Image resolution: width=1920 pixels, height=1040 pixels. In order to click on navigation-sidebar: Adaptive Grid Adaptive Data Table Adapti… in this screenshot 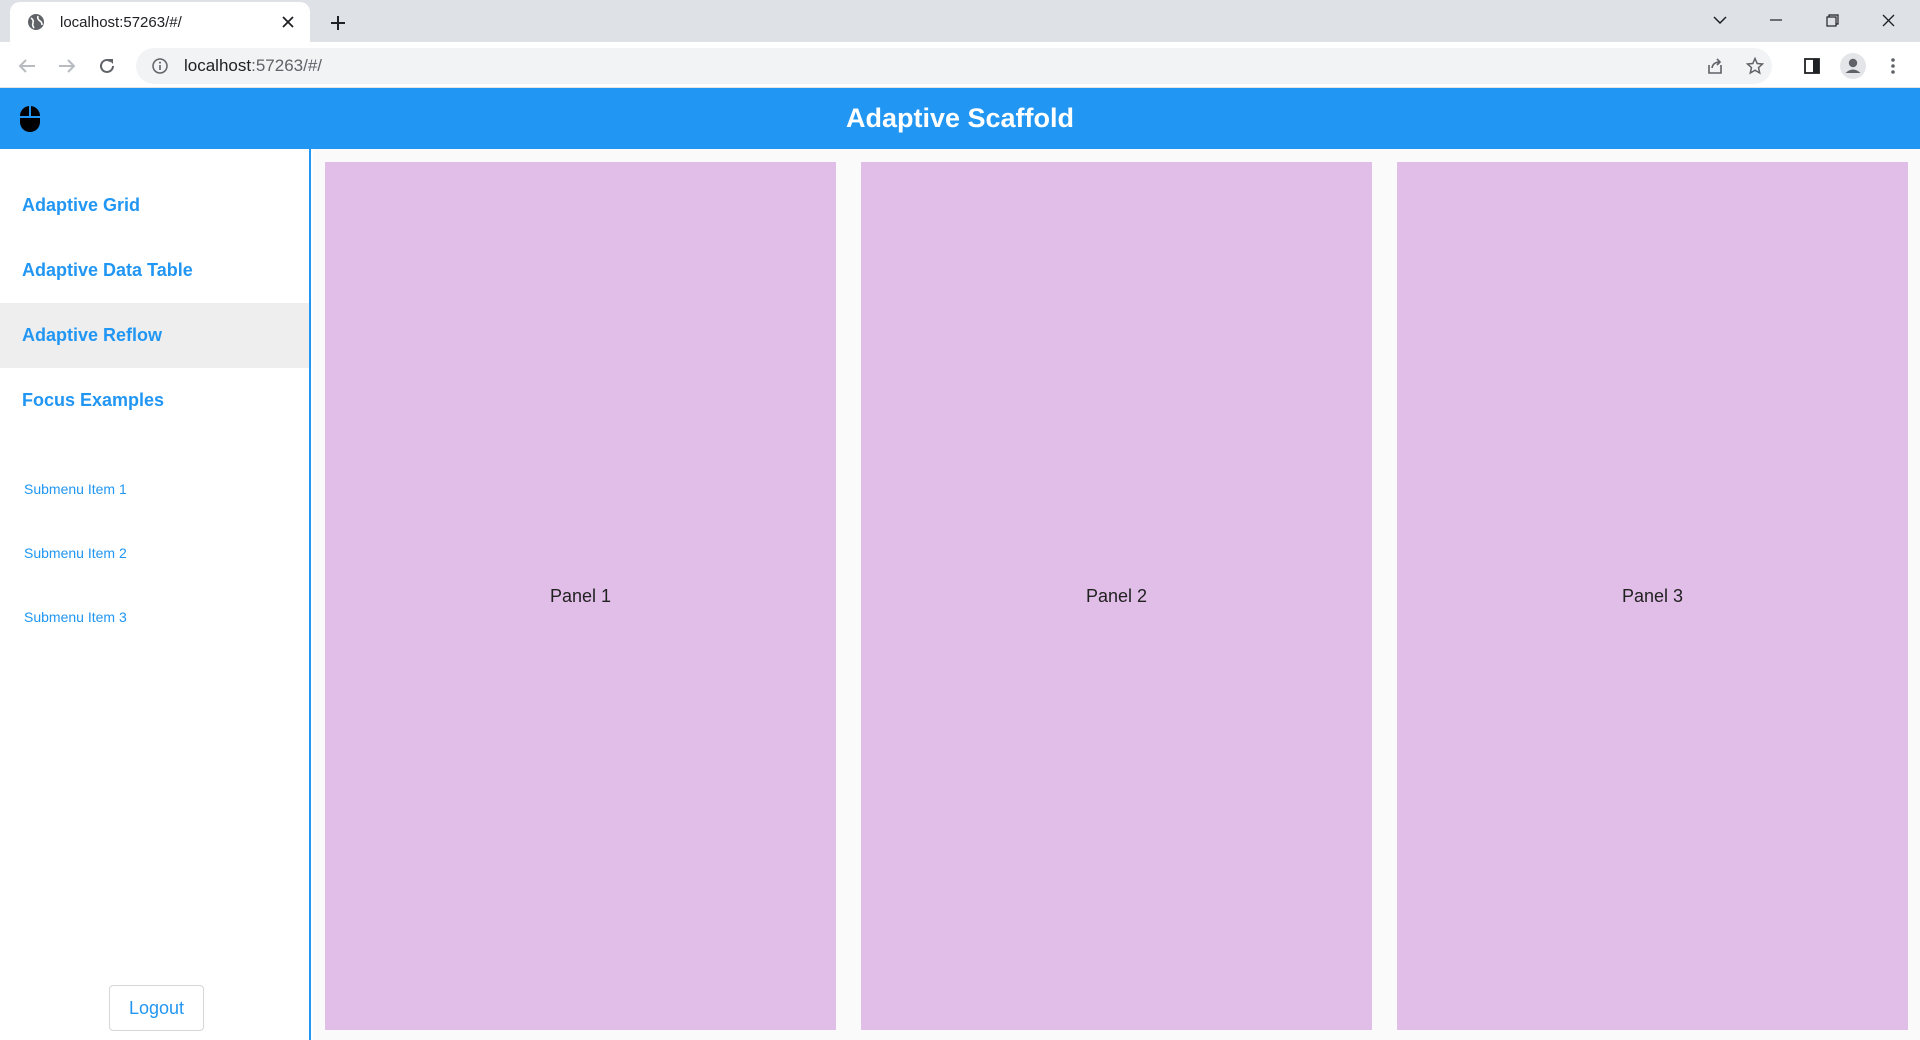, I will do `click(155, 594)`.